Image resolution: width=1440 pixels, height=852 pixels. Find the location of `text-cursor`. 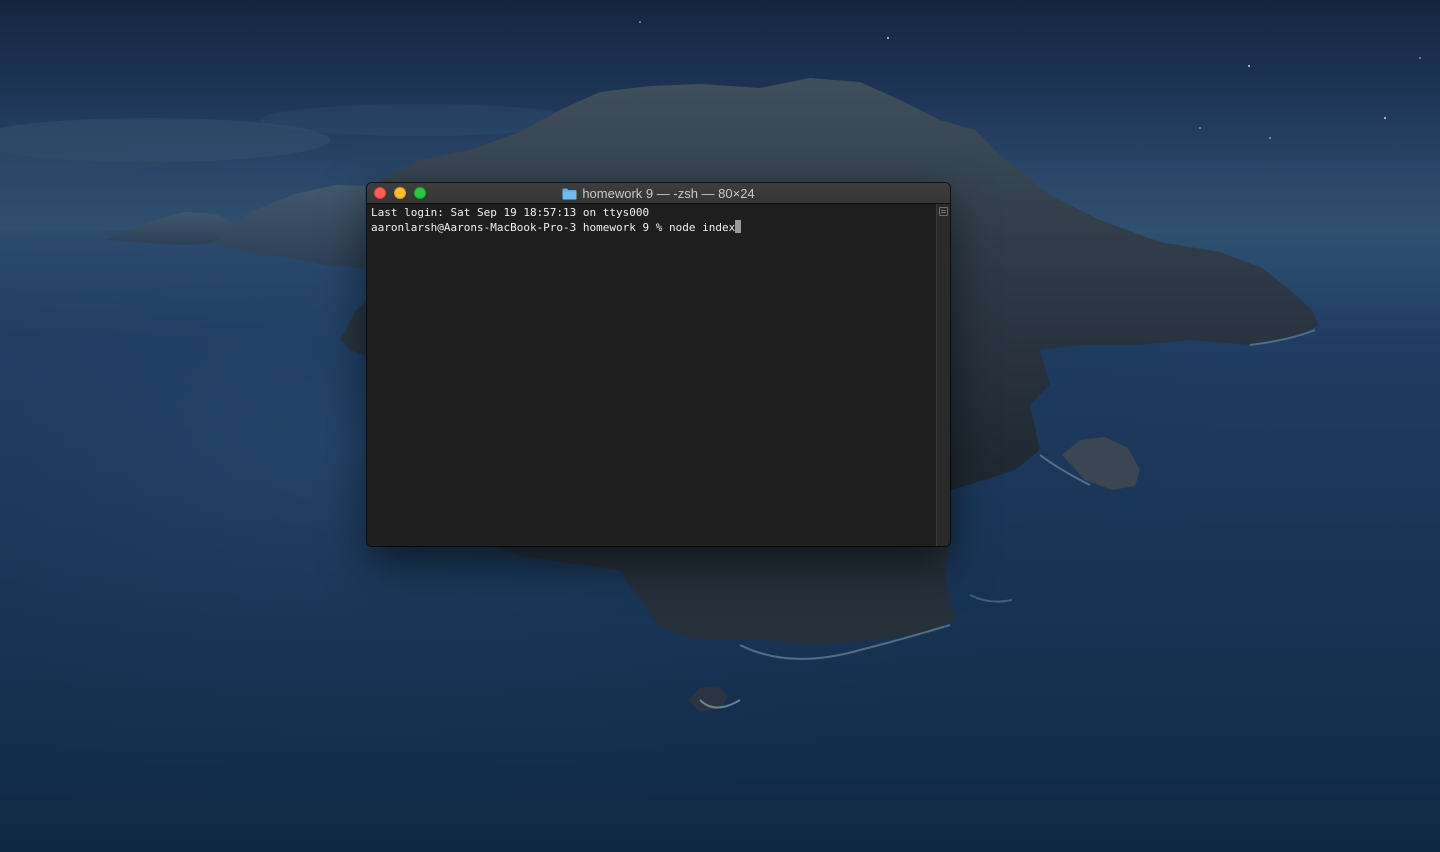

text-cursor is located at coordinates (738, 226).